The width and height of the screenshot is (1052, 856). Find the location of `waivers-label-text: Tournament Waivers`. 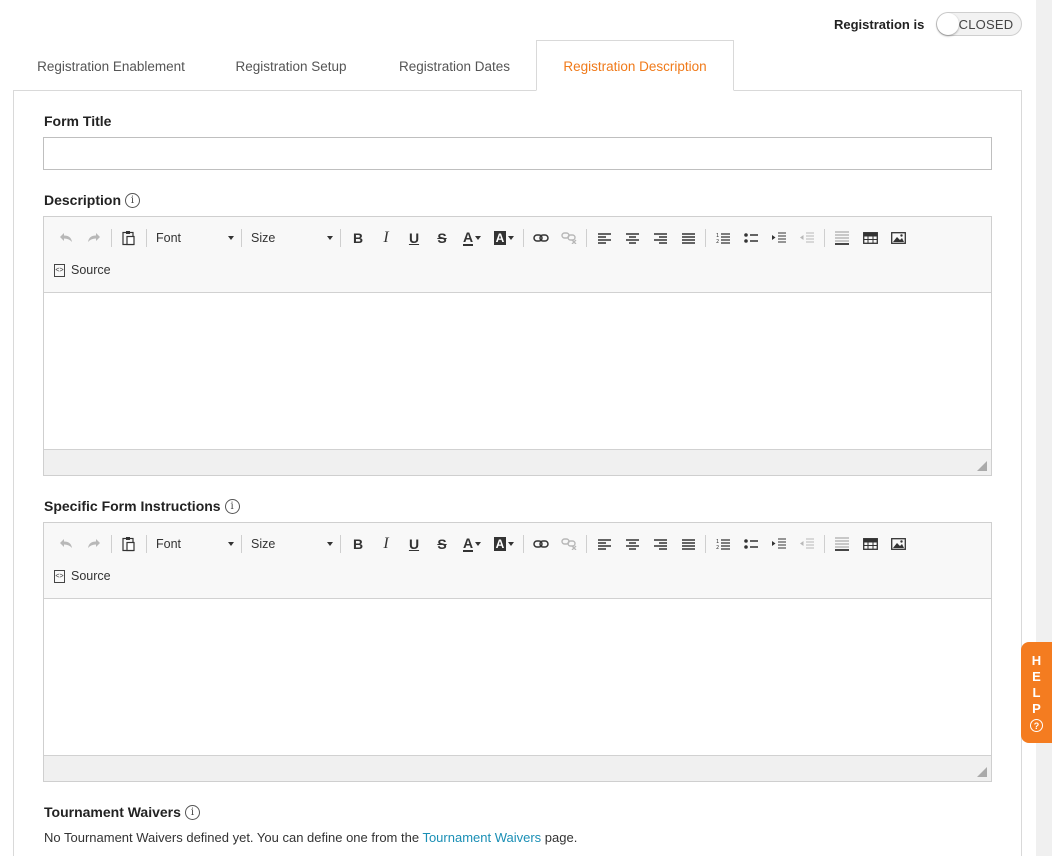

waivers-label-text: Tournament Waivers is located at coordinates (112, 812).